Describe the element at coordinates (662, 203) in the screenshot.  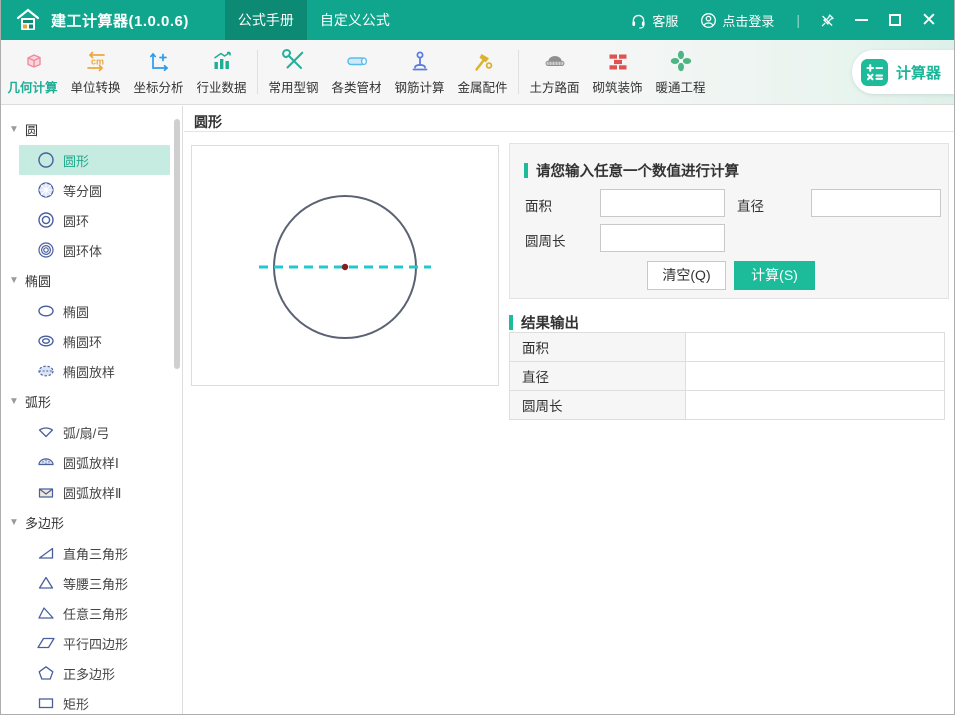
I see `area-input` at that location.